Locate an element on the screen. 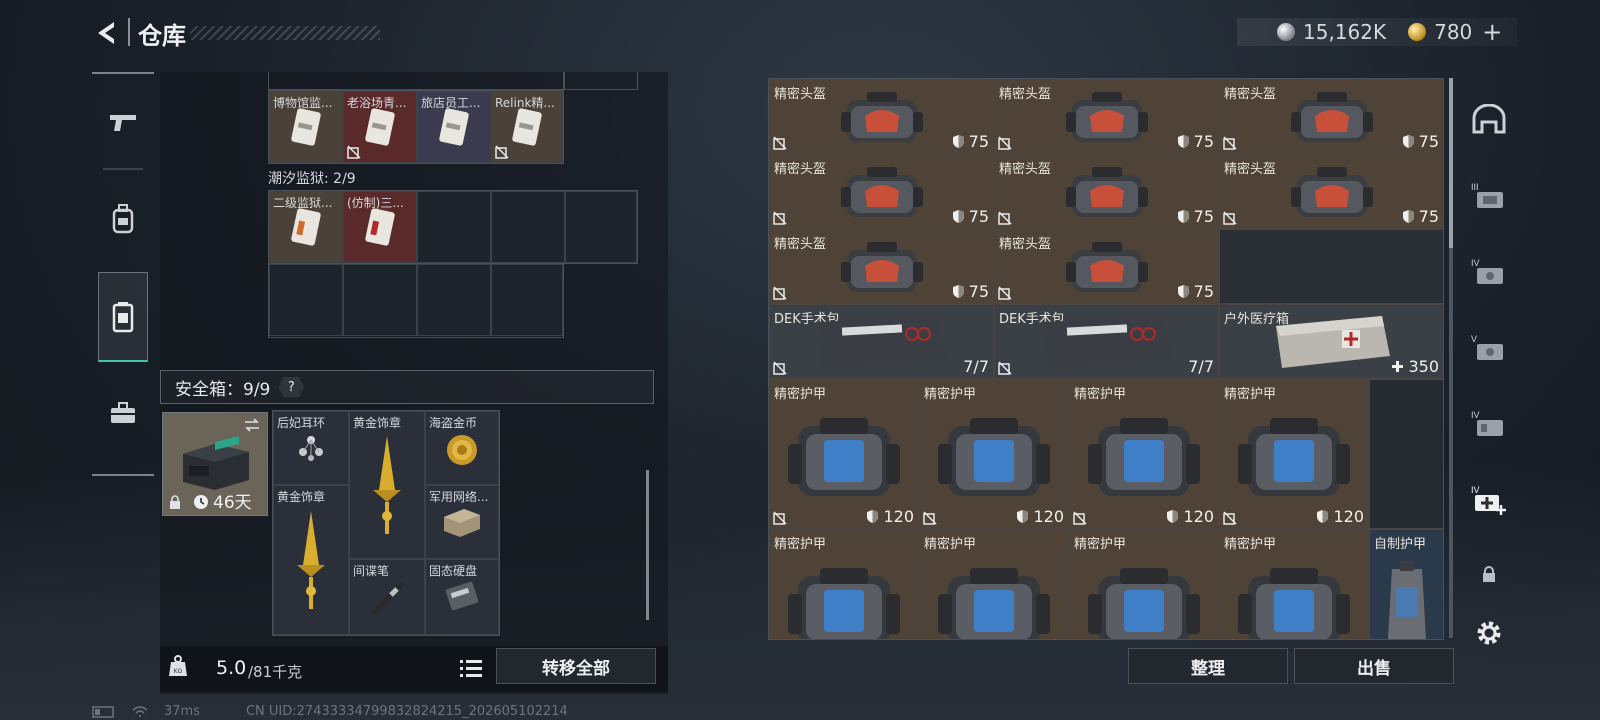  nav-weapons is located at coordinates (123, 123).